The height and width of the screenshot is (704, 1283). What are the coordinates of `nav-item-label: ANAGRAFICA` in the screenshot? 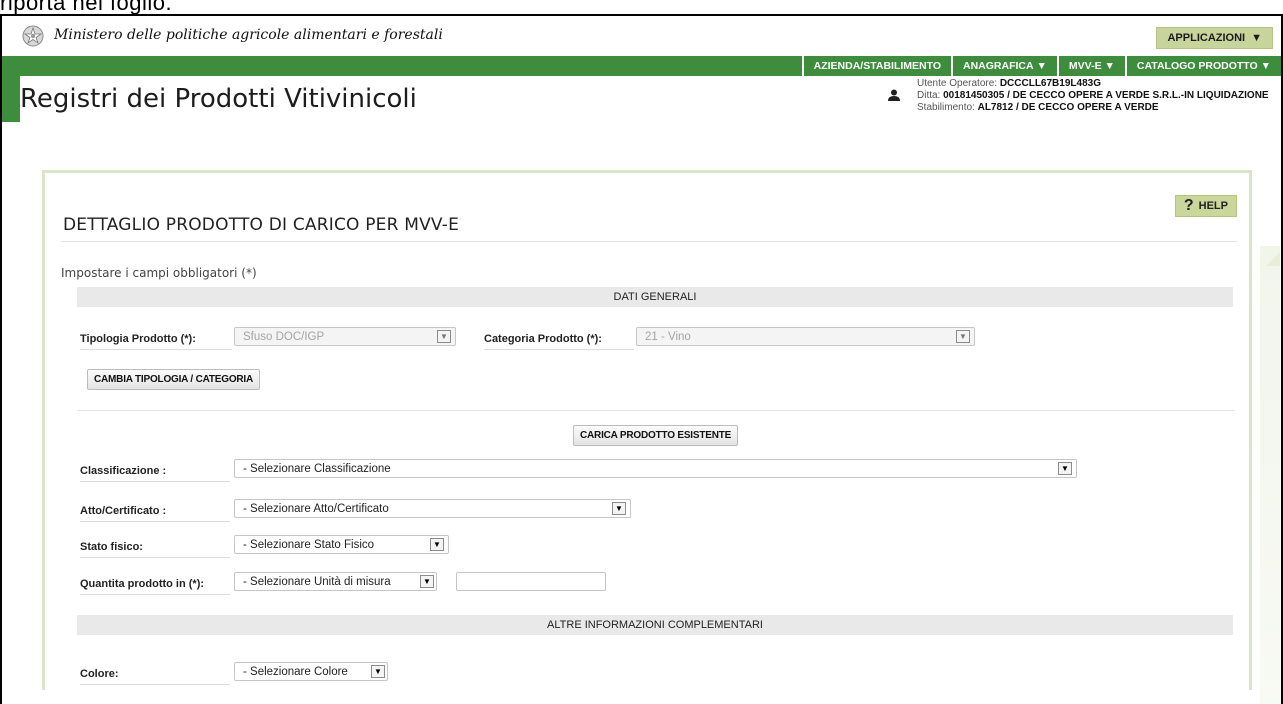 It's located at (998, 66).